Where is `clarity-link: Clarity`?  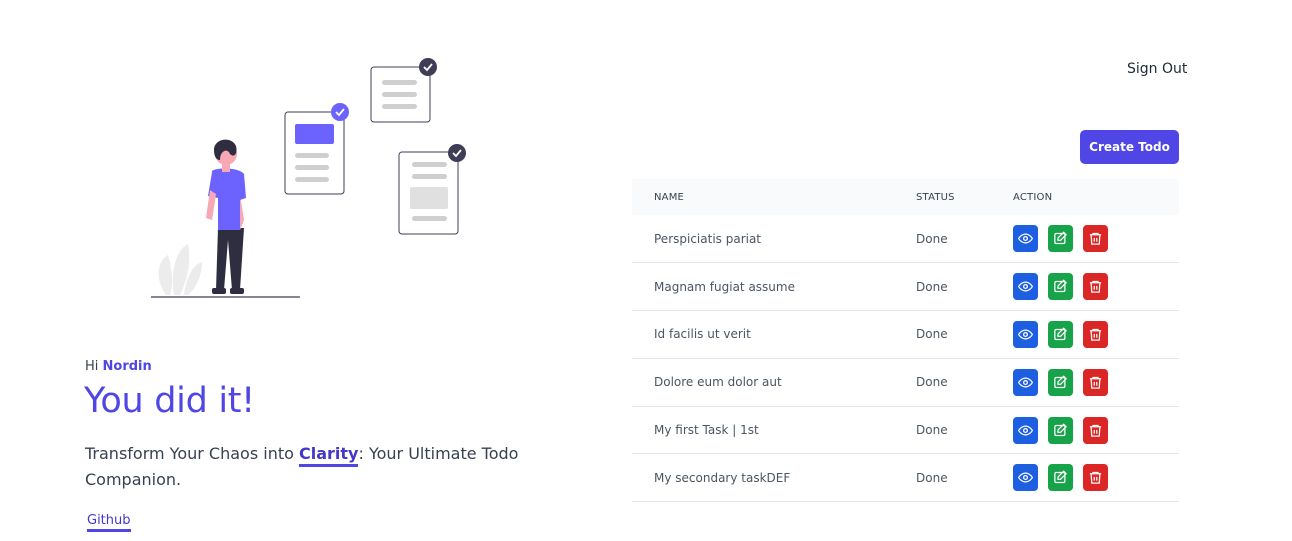 clarity-link: Clarity is located at coordinates (328, 455).